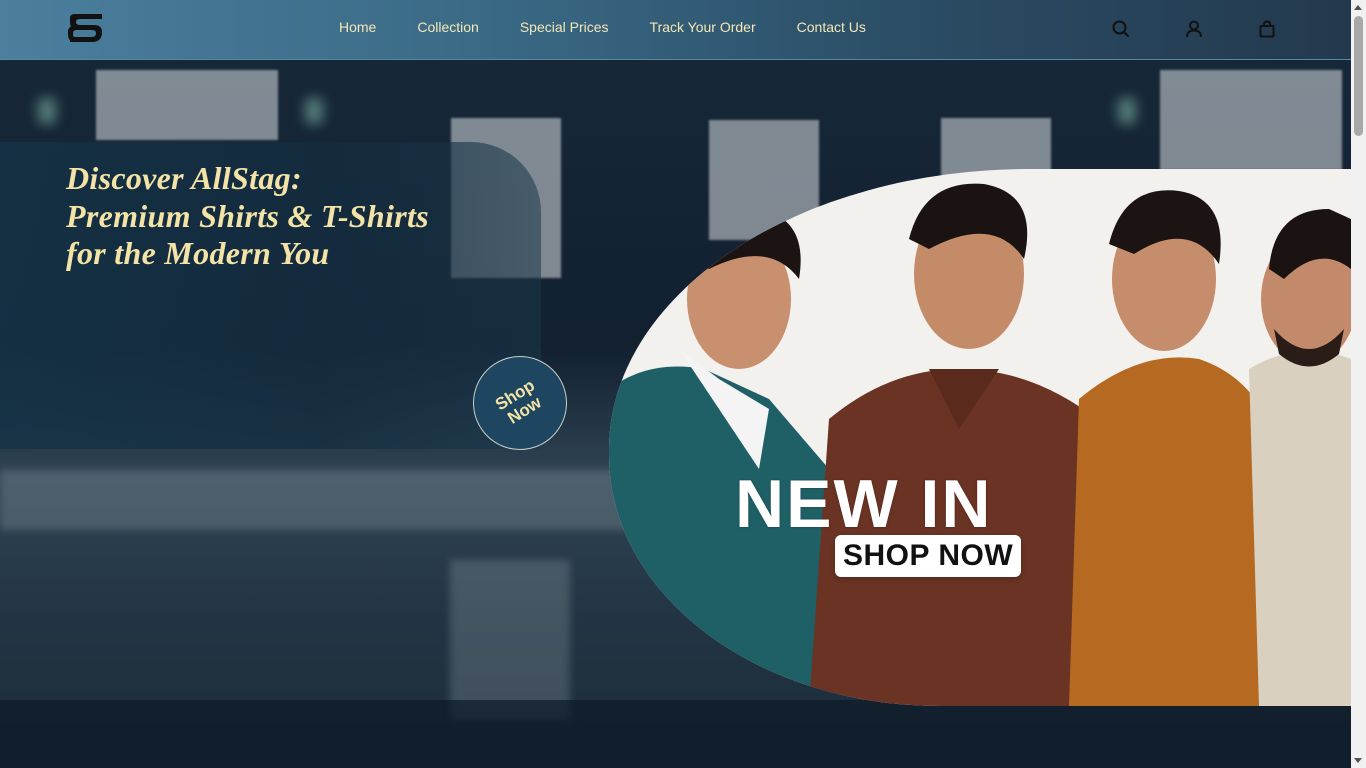  I want to click on hero-title-line-2: Premium Shirts & T-Shirts, so click(247, 215).